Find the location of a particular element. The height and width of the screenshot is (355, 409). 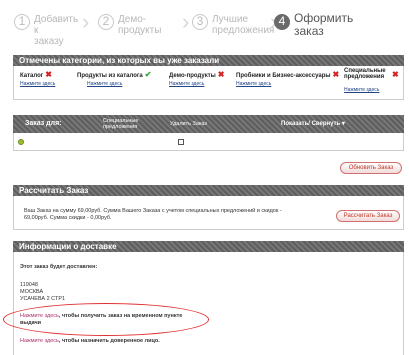

delivery-subtitle: Этот заказ будет доставлен: is located at coordinates (59, 267).